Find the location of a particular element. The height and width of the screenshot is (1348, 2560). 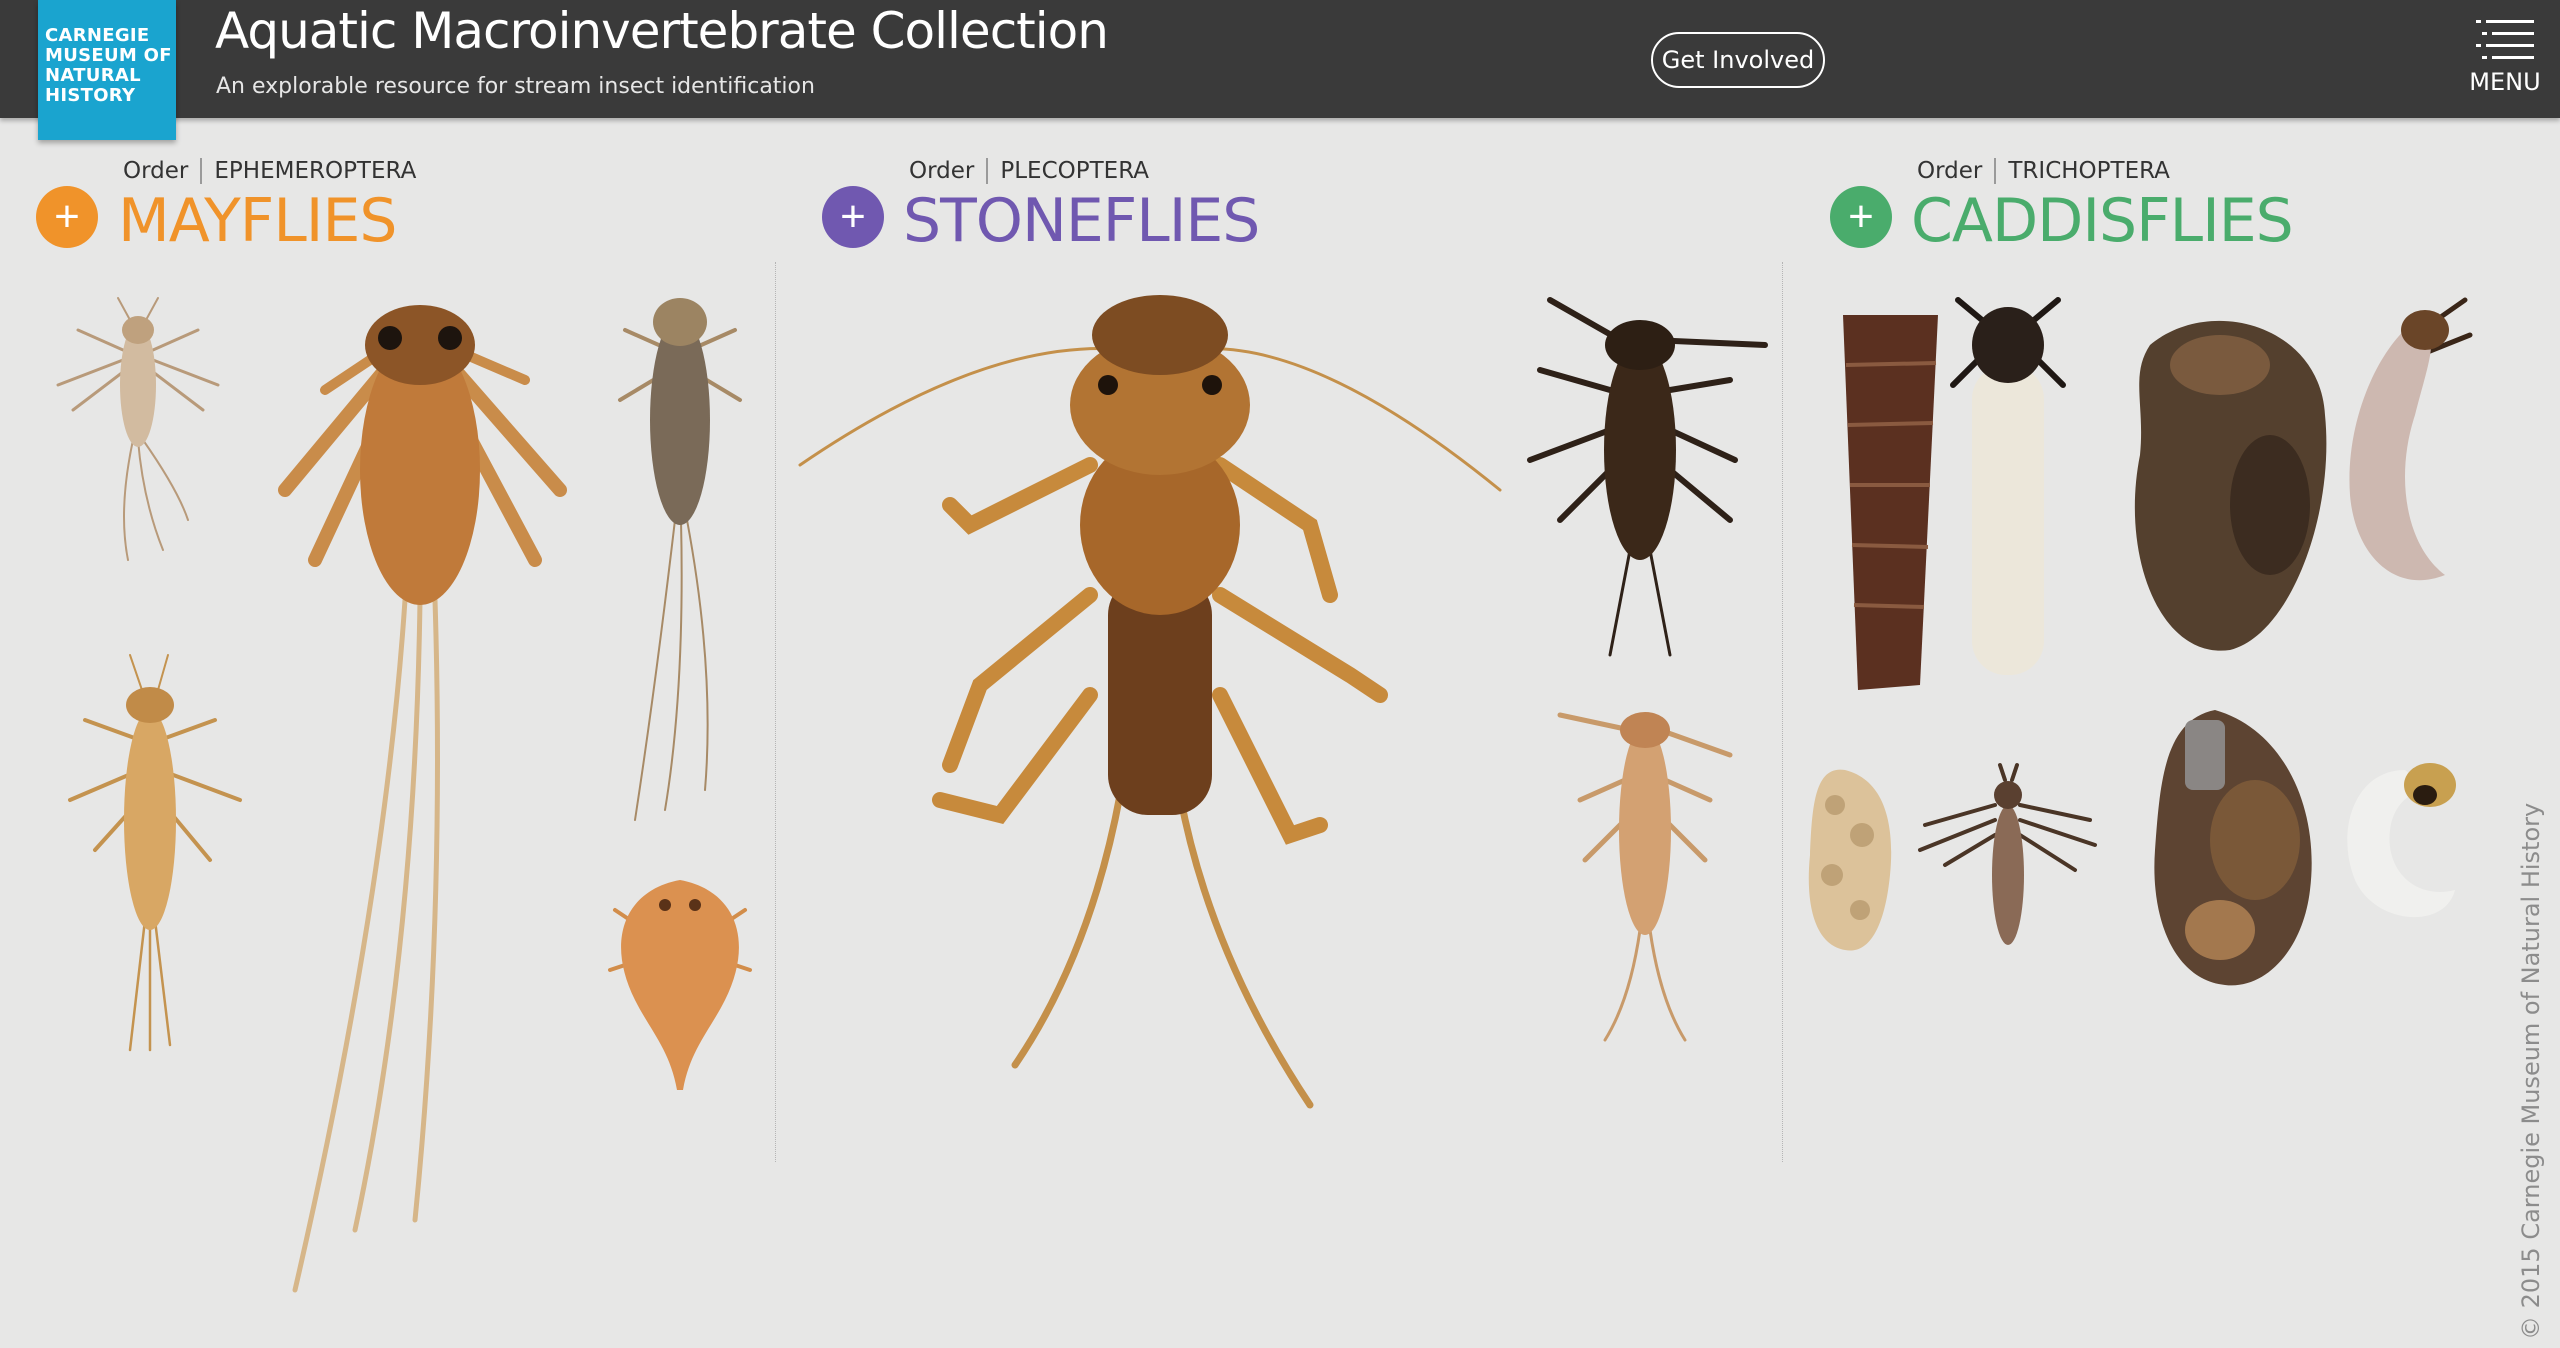

order-line: Order PLECOPTERA is located at coordinates (1029, 171).